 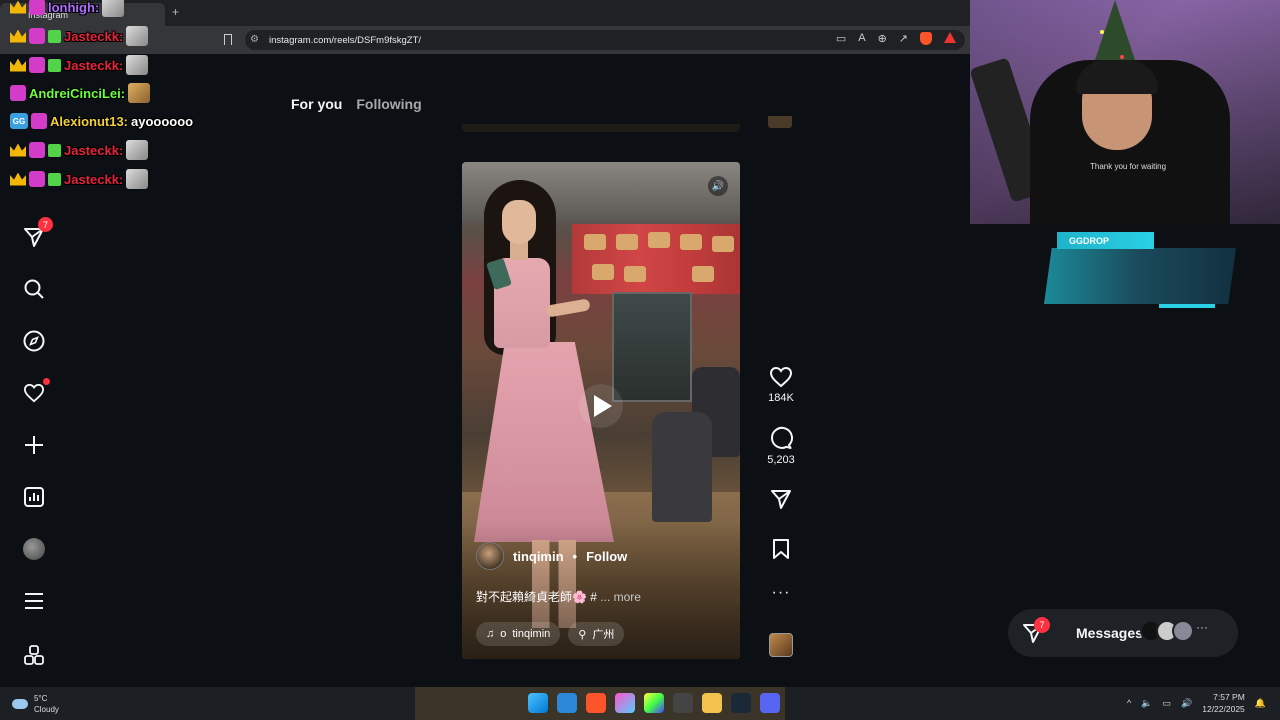 What do you see at coordinates (712, 703) in the screenshot?
I see `file-explorer-icon` at bounding box center [712, 703].